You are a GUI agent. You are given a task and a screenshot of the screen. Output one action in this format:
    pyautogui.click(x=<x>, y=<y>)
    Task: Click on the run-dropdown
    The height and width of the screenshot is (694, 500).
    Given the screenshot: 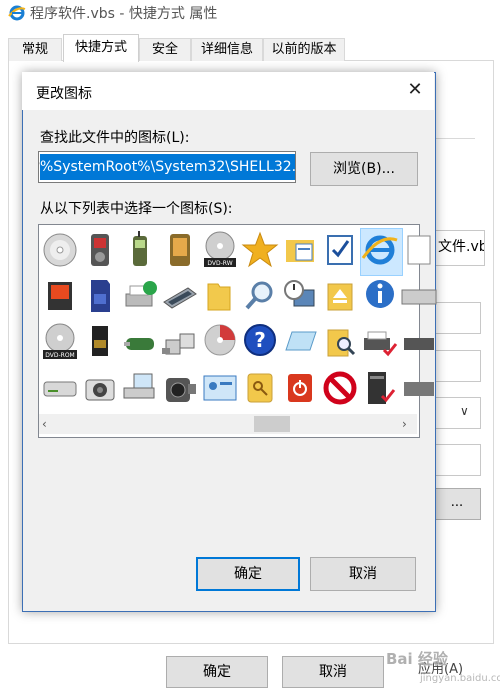 What is the action you would take?
    pyautogui.click(x=457, y=413)
    